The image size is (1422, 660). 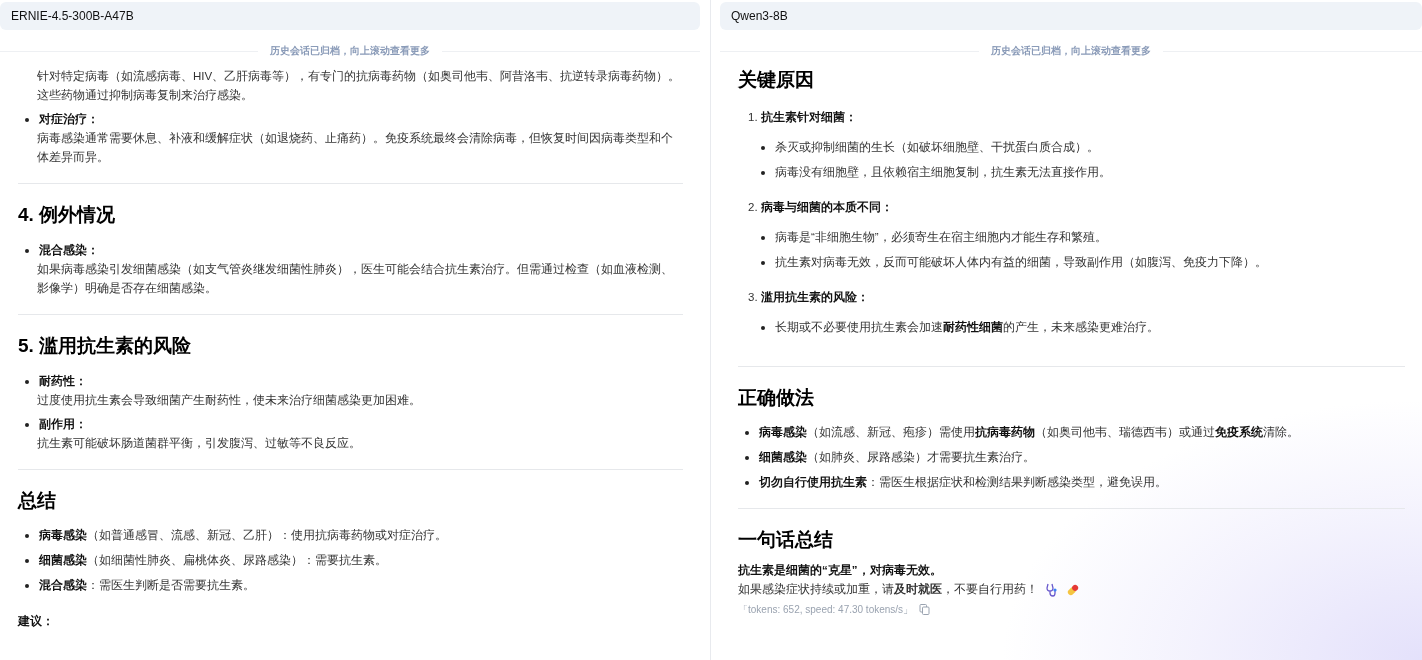 I want to click on paragraph: 建议：, so click(x=36, y=621).